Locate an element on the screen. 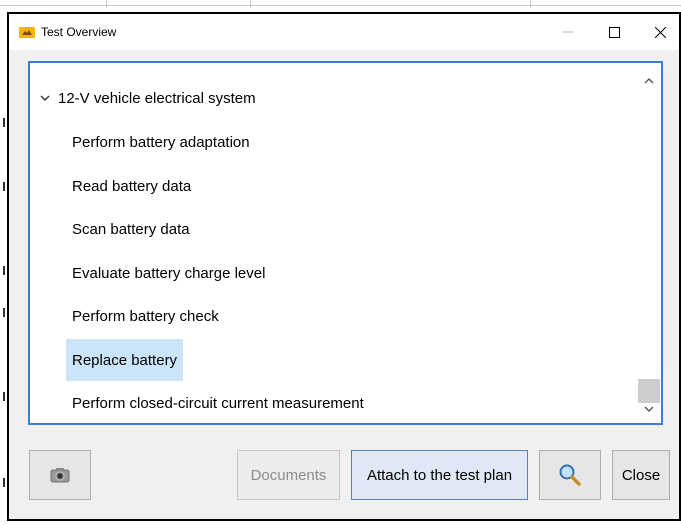 Image resolution: width=681 pixels, height=525 pixels. tree-item-scan-battery-data: Scan battery data is located at coordinates (131, 229).